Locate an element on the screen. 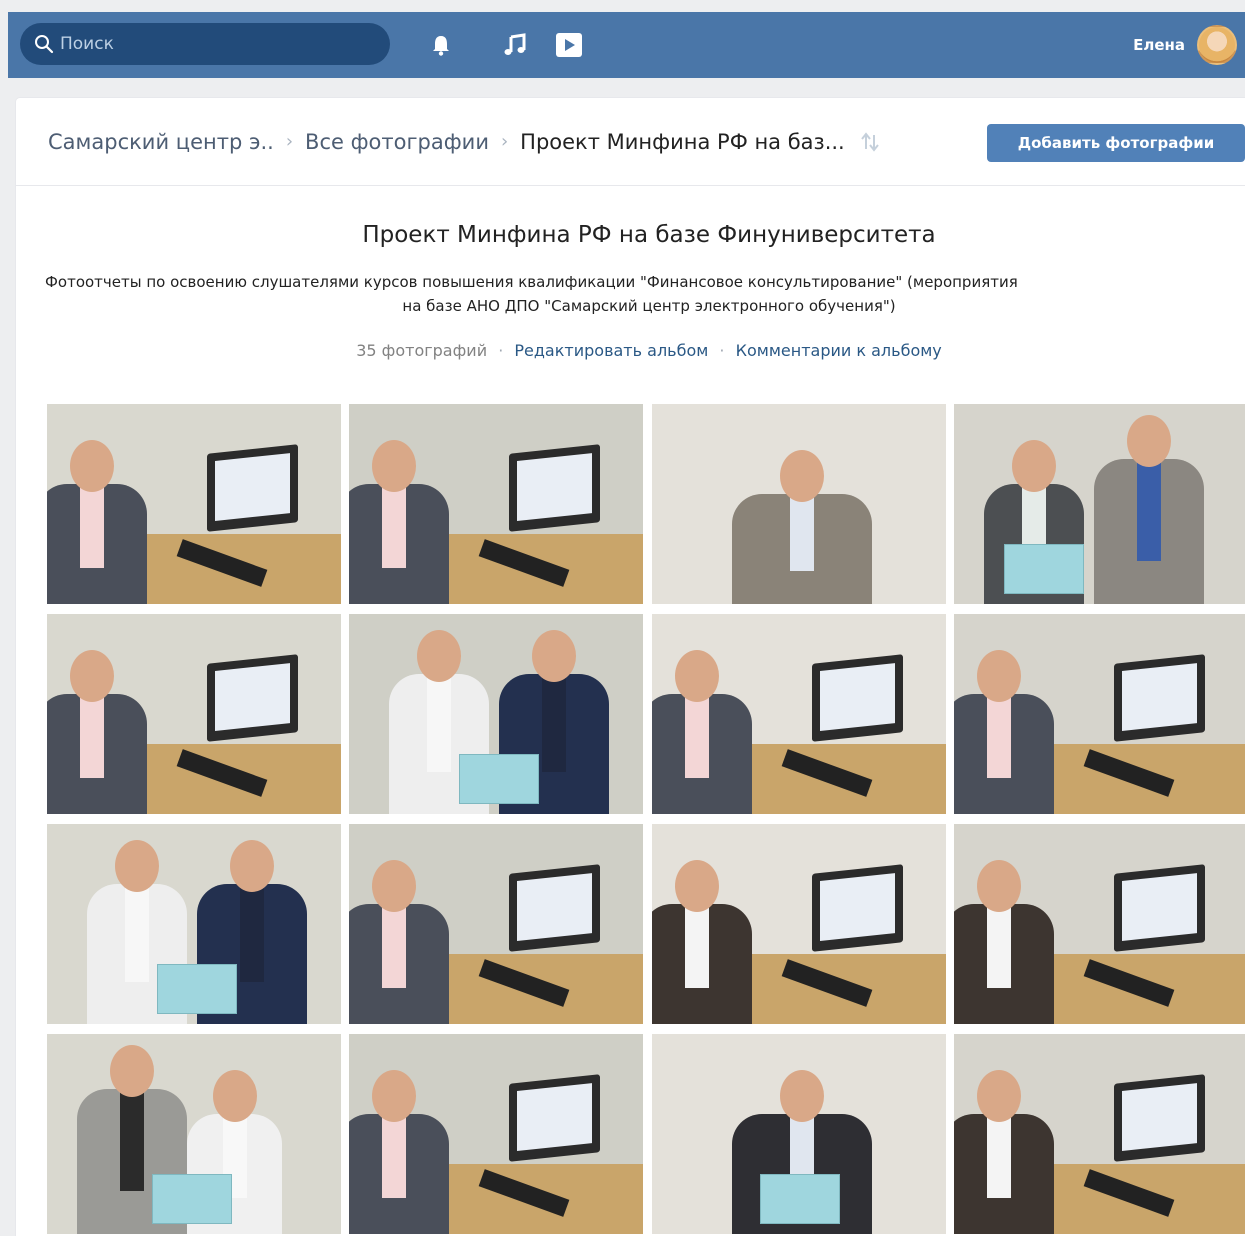 This screenshot has width=1245, height=1236. search-box is located at coordinates (205, 44).